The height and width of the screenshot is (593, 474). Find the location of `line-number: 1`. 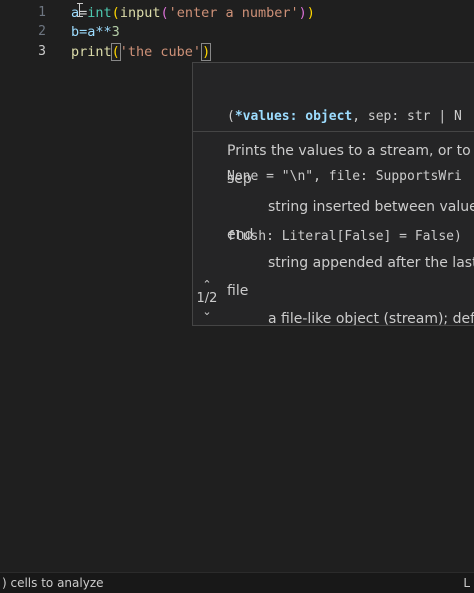

line-number: 1 is located at coordinates (42, 12).